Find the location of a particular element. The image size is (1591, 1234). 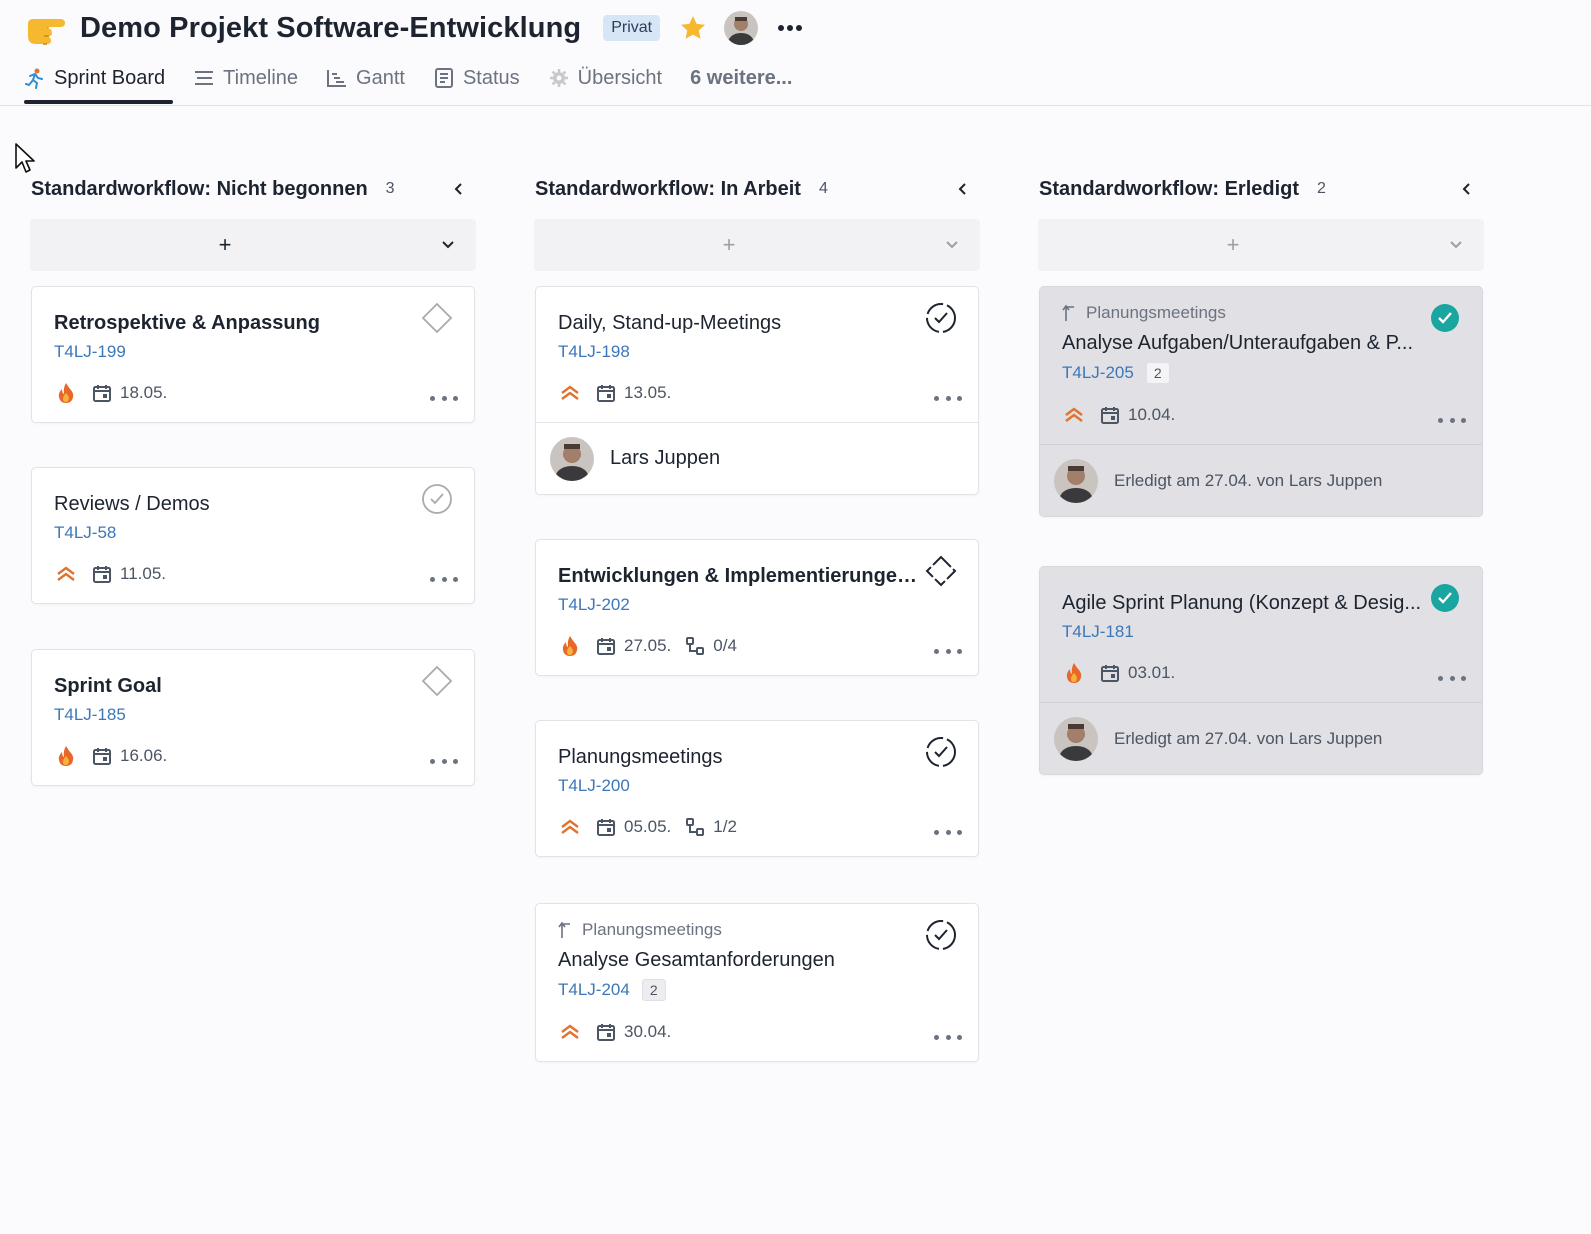

card-key: T4LJ-58 is located at coordinates (85, 533).